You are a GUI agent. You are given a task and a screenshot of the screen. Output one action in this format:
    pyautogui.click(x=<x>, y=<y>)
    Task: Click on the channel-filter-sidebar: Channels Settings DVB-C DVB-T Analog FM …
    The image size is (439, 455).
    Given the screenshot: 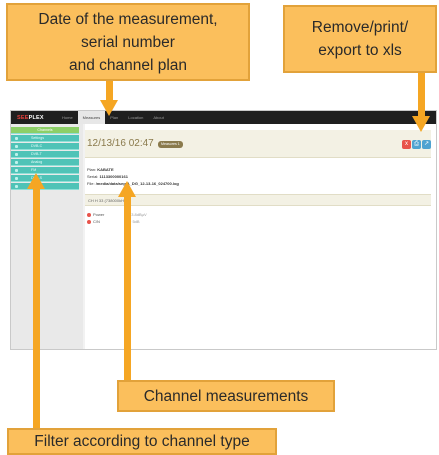 What is the action you would take?
    pyautogui.click(x=47, y=236)
    